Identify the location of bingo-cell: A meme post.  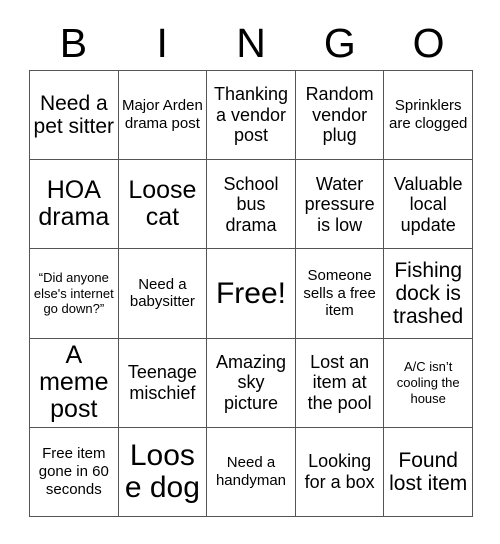
(74, 383).